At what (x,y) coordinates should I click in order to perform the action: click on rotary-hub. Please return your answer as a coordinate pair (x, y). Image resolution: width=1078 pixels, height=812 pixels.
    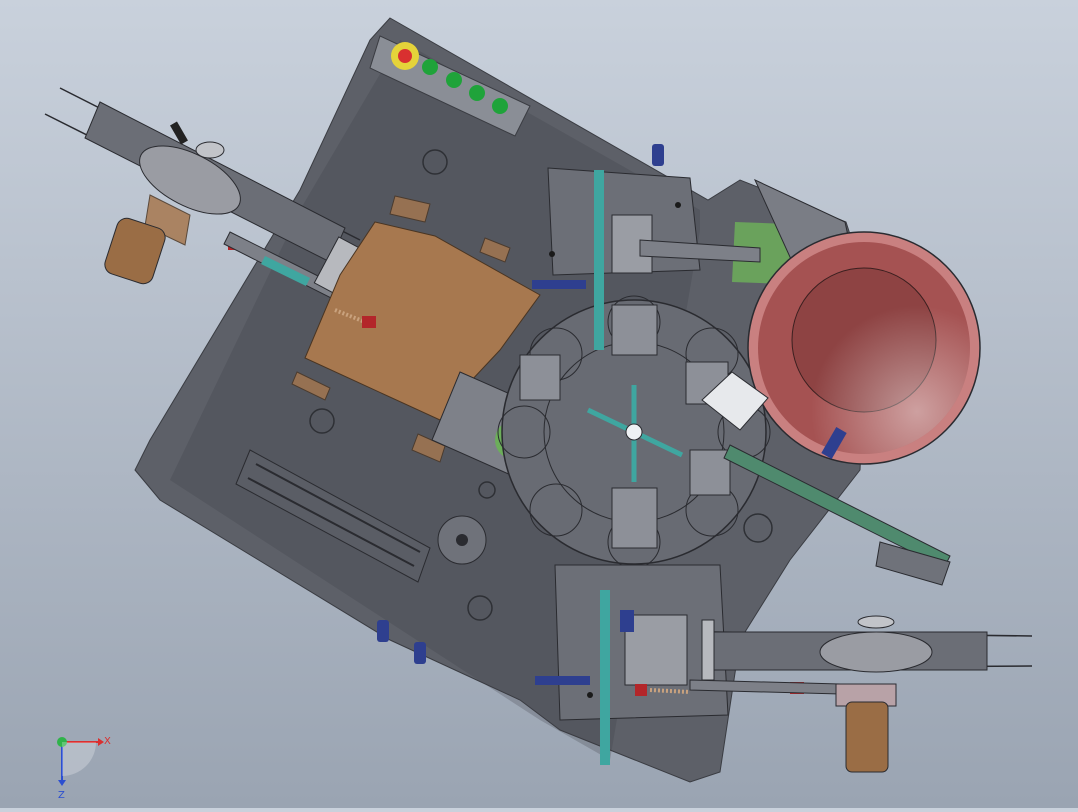
    Looking at the image, I should click on (634, 432).